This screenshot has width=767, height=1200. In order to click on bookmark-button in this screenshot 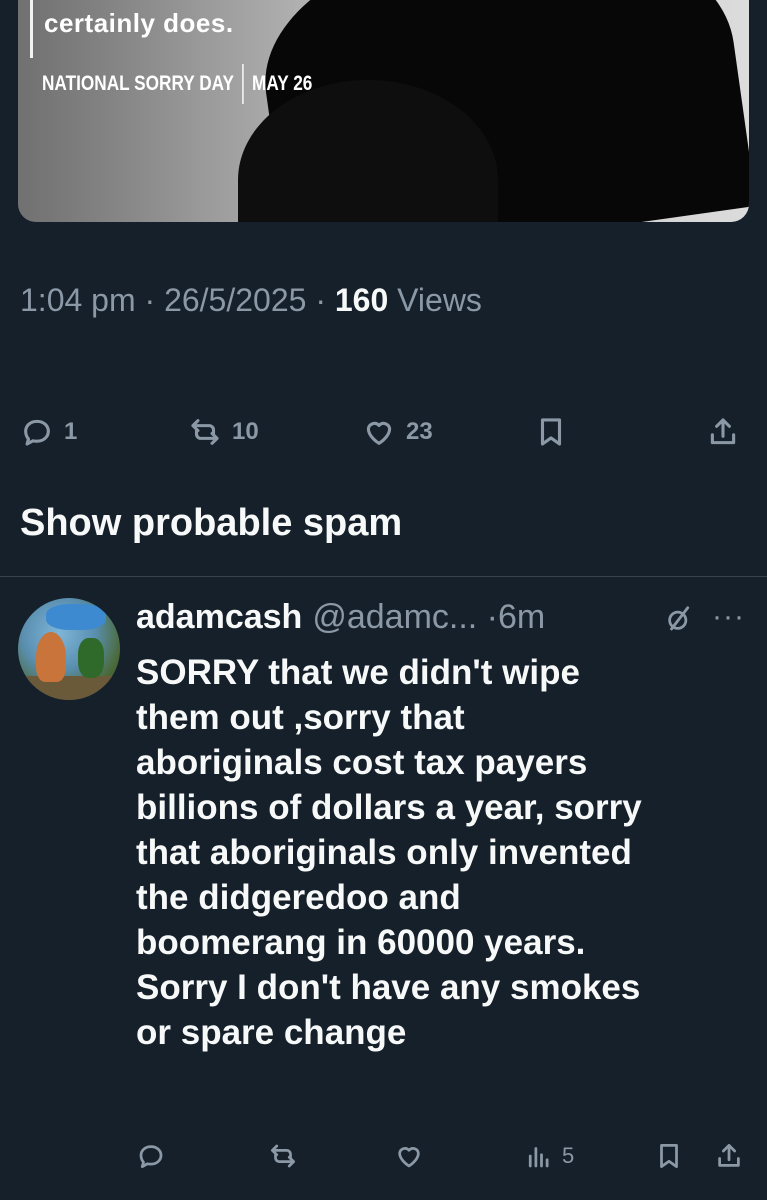, I will do `click(551, 432)`.